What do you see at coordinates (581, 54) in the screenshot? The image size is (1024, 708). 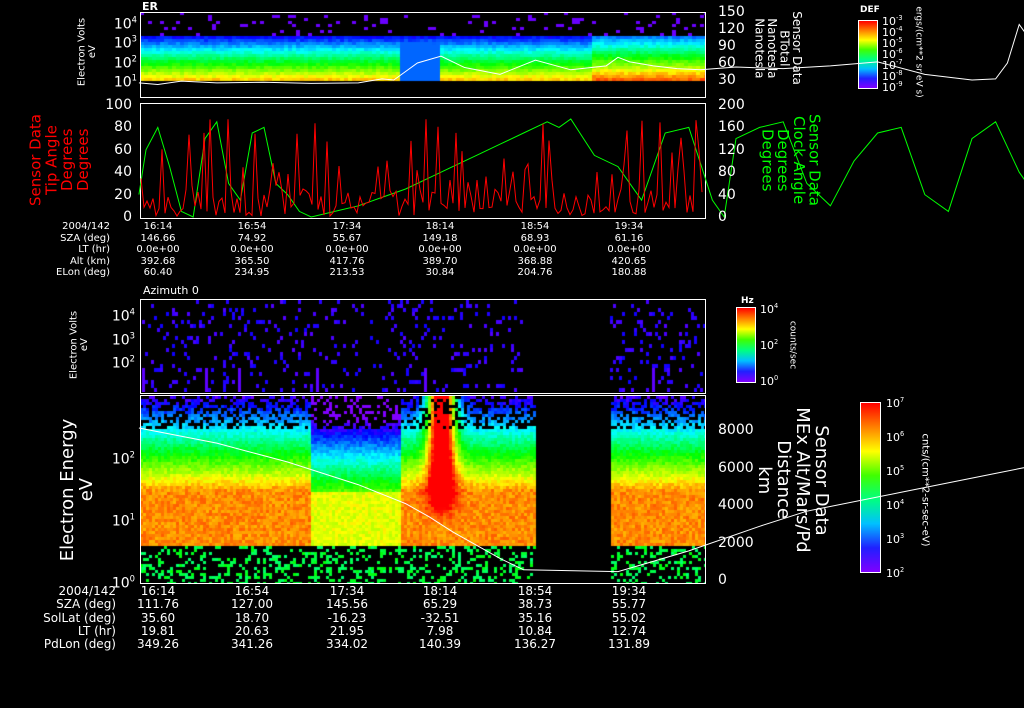 I see `btotal-line` at bounding box center [581, 54].